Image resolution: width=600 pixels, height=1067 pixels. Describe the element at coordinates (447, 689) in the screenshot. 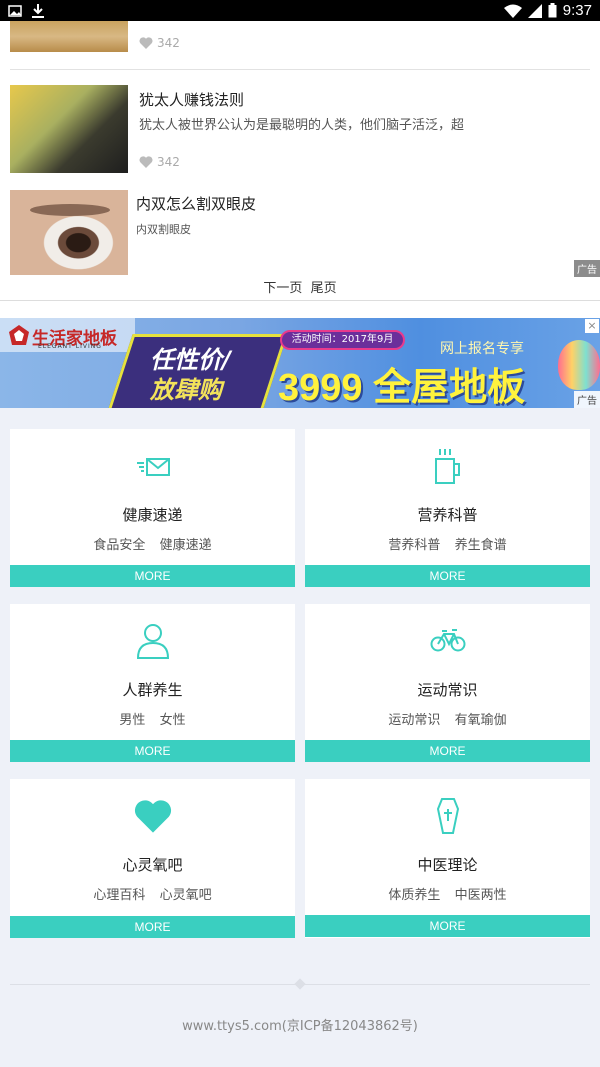

I see `category-title: 运动常识` at that location.